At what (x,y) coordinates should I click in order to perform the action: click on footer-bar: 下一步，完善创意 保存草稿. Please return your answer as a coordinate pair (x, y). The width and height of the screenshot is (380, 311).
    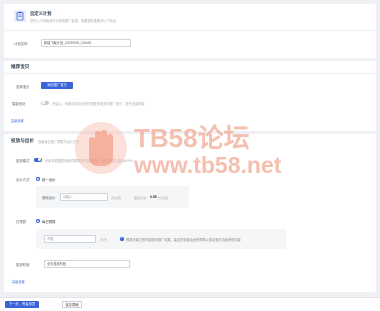
    Looking at the image, I should click on (190, 304).